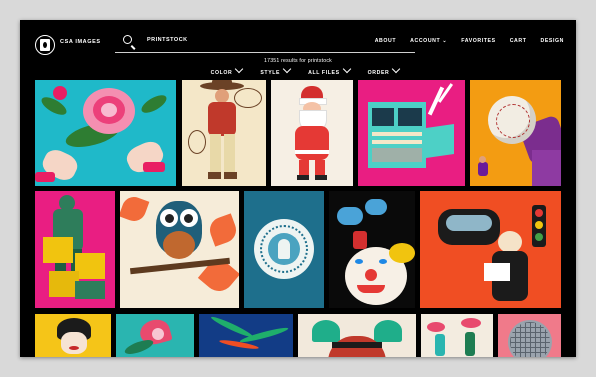 This screenshot has width=596, height=377. Describe the element at coordinates (224, 133) in the screenshot. I see `cowboy-with-lasso-illustration` at that location.